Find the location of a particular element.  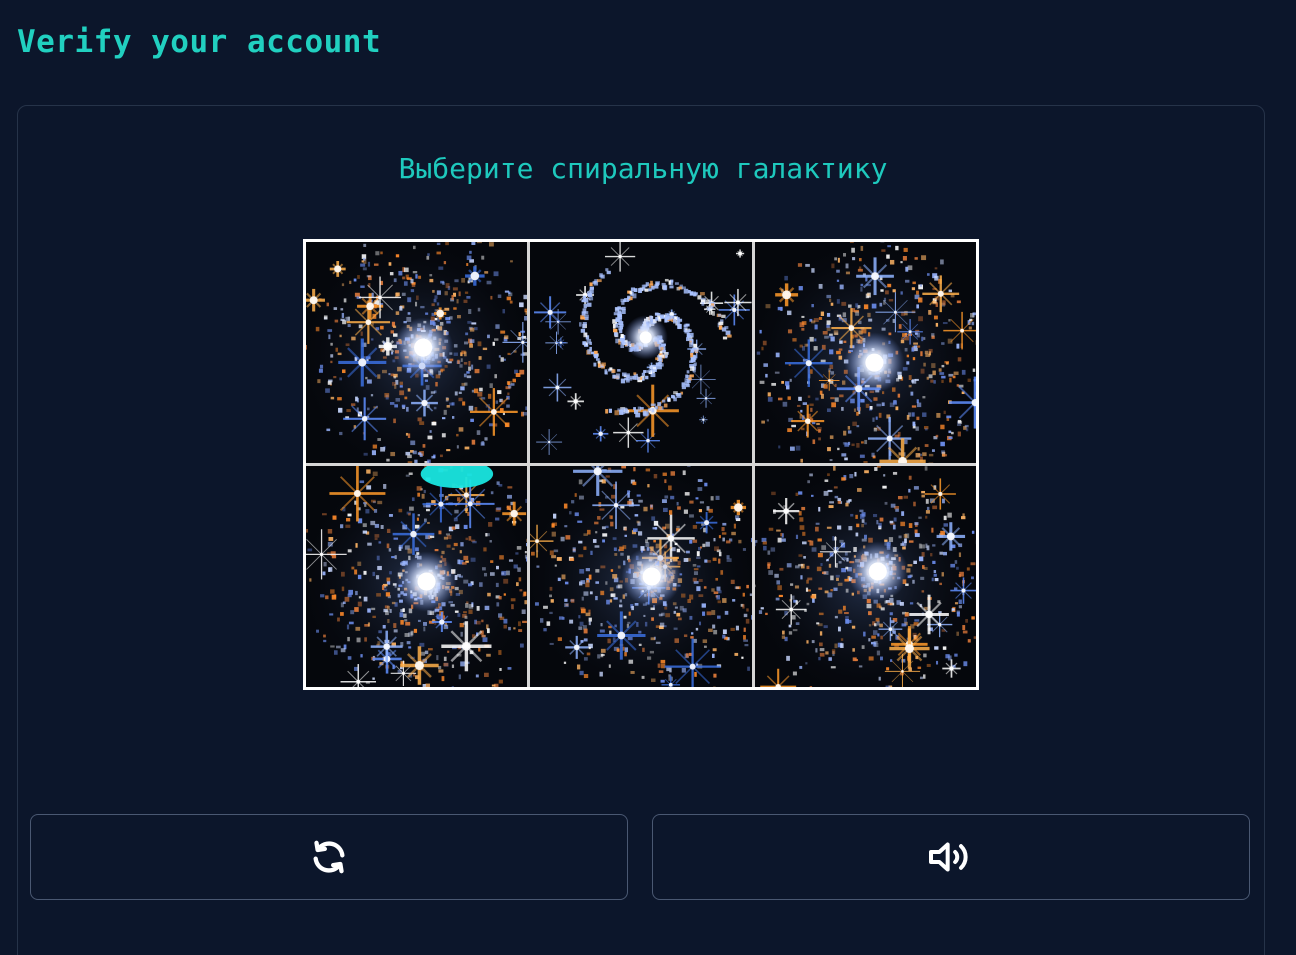

page-title: Verify your account is located at coordinates (199, 42).